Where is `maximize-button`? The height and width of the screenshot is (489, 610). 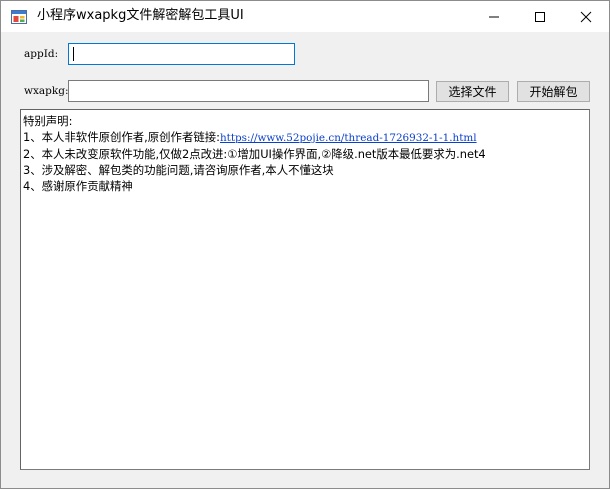
maximize-button is located at coordinates (540, 16).